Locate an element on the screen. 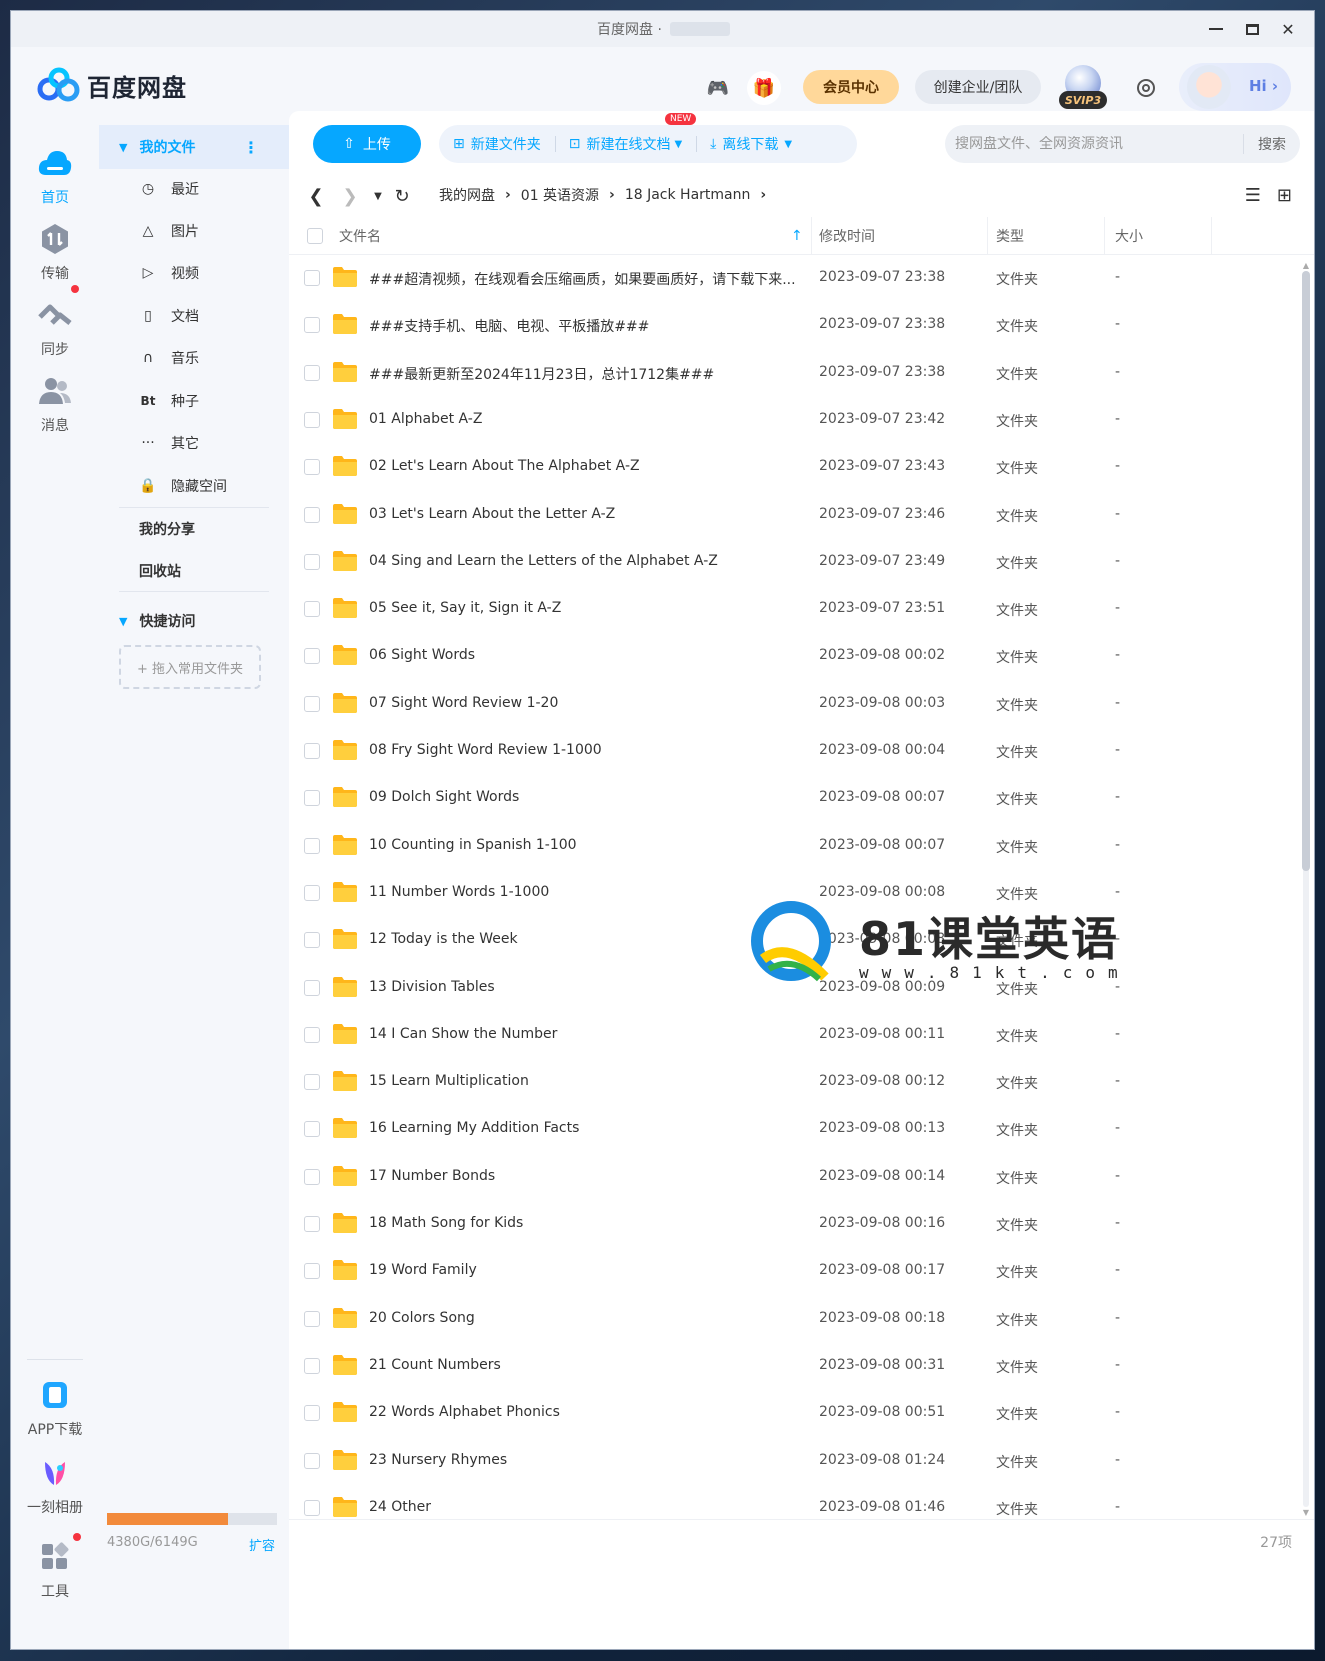 The height and width of the screenshot is (1661, 1325). app-logo: 百度网盘 is located at coordinates (112, 85).